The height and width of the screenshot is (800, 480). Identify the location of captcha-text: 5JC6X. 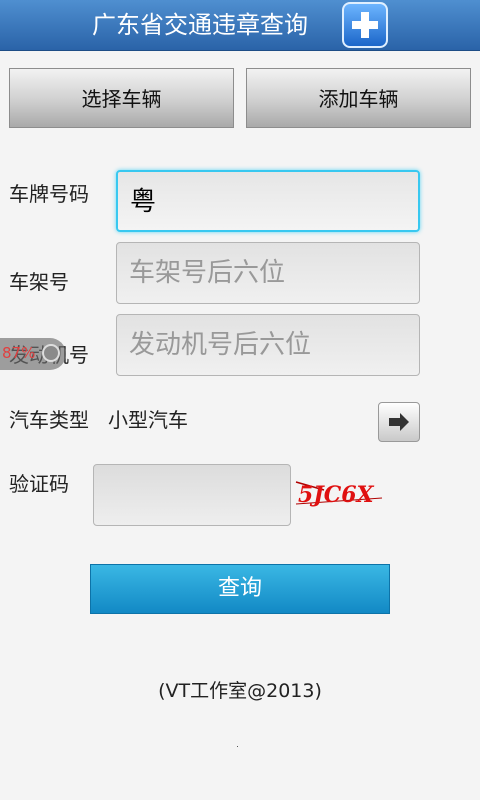
(336, 495).